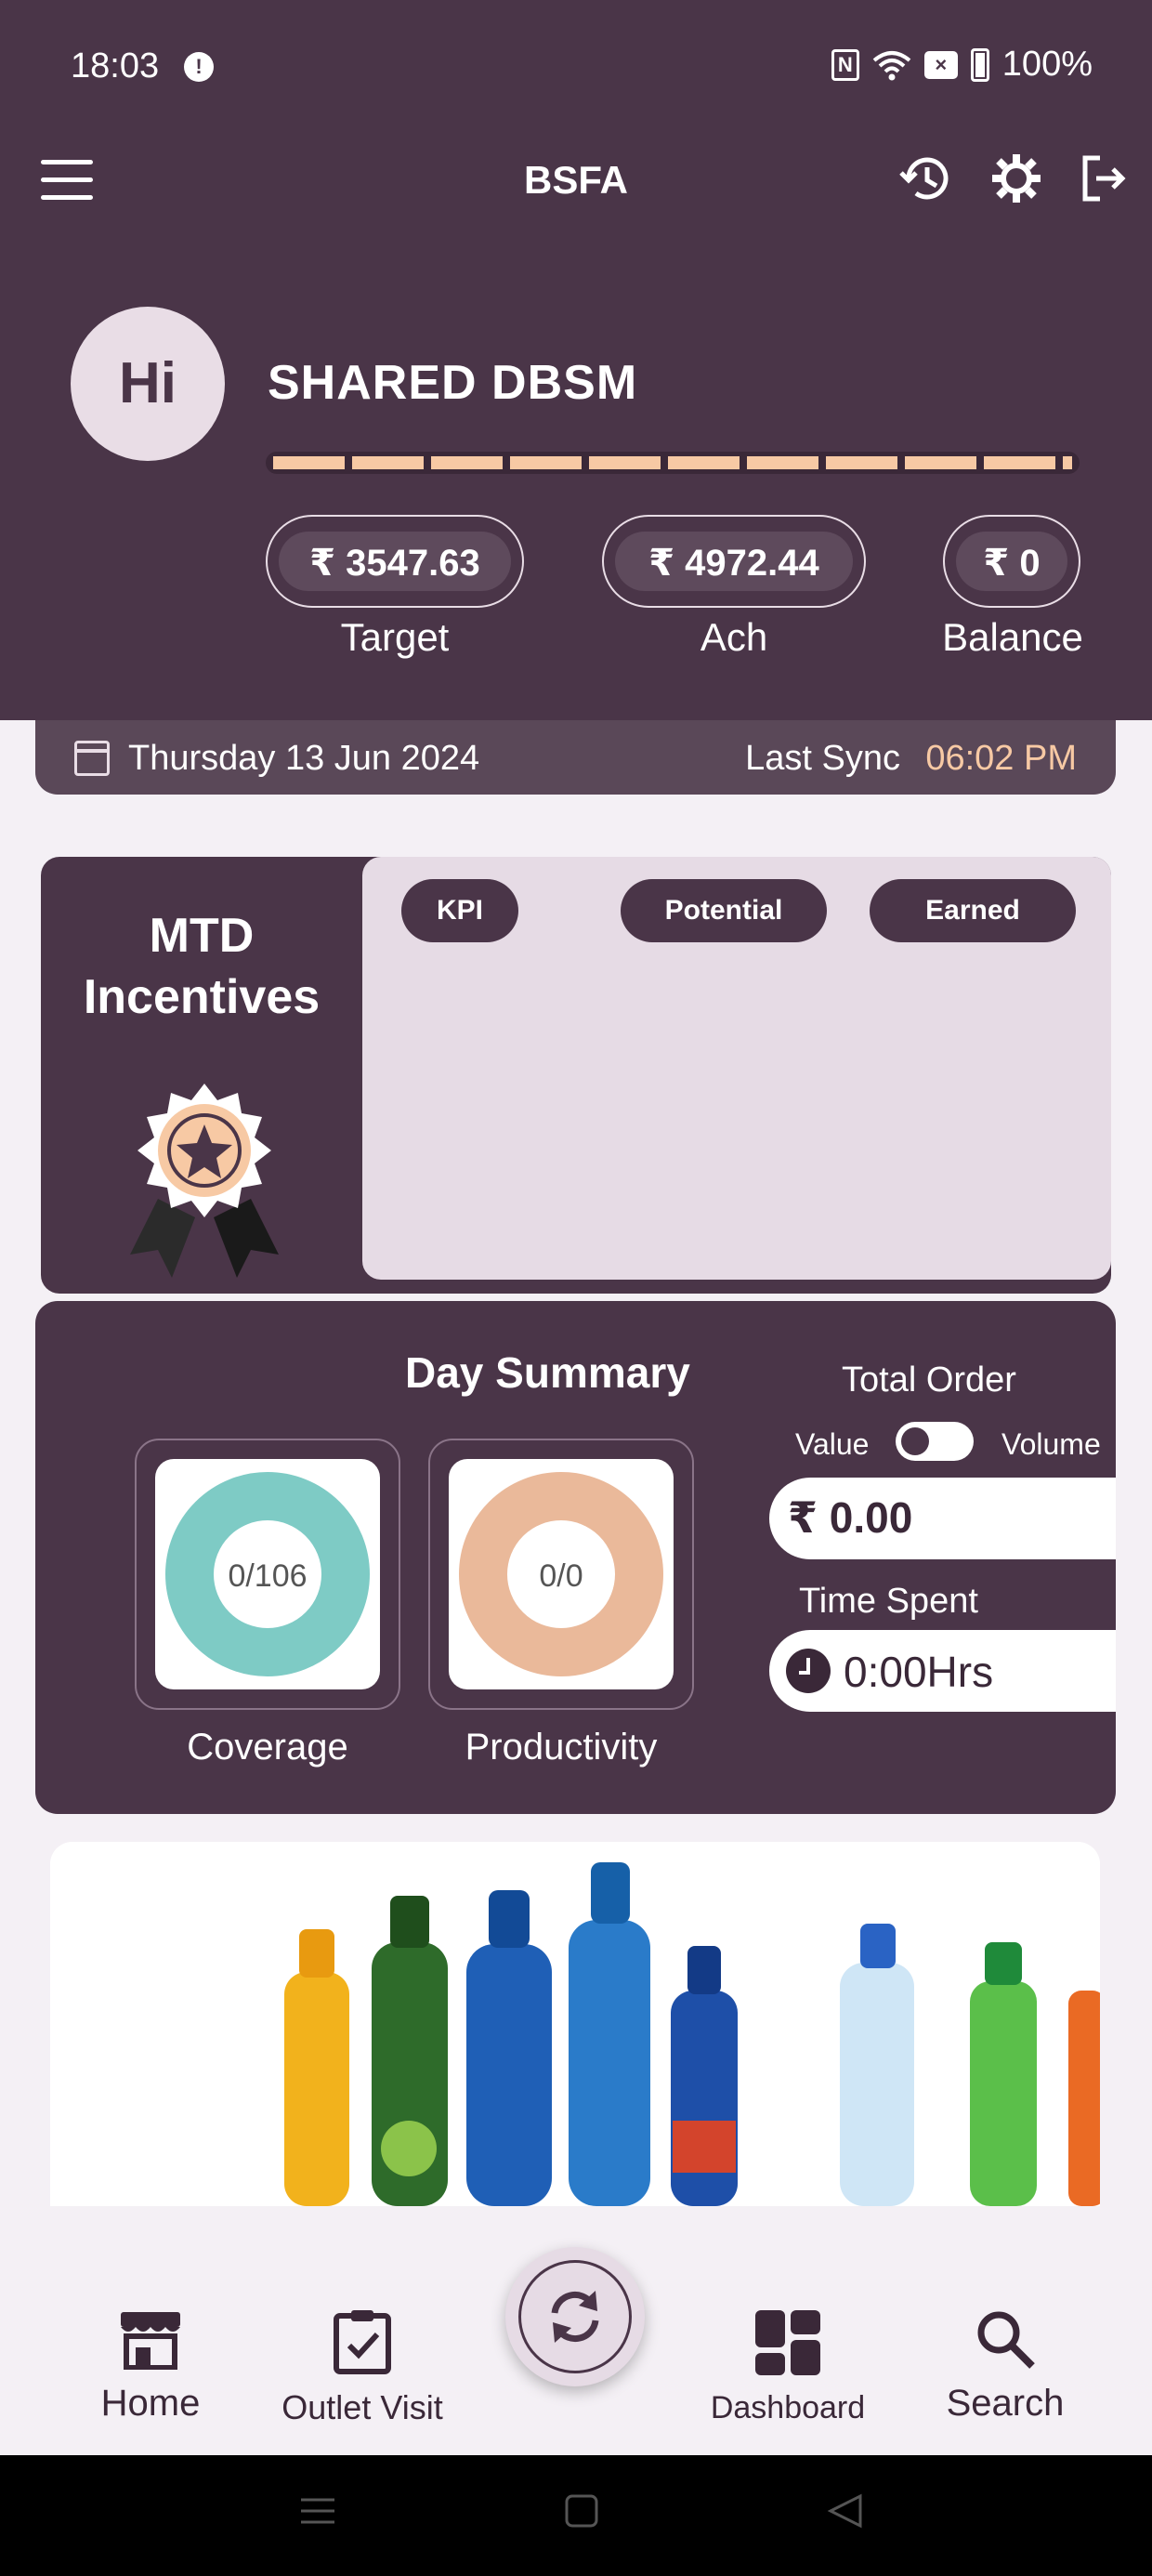 Image resolution: width=1152 pixels, height=2576 pixels. Describe the element at coordinates (150, 2403) in the screenshot. I see `nav-home-label: Home` at that location.